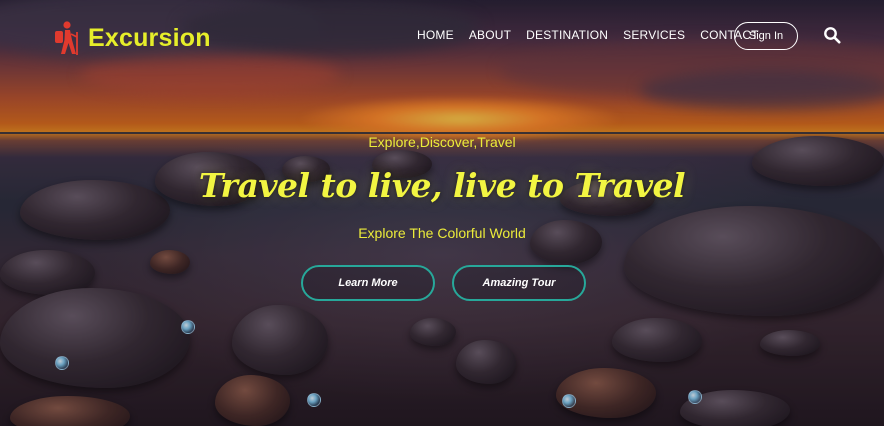  What do you see at coordinates (654, 35) in the screenshot?
I see `nav-item-services: SERVICES` at bounding box center [654, 35].